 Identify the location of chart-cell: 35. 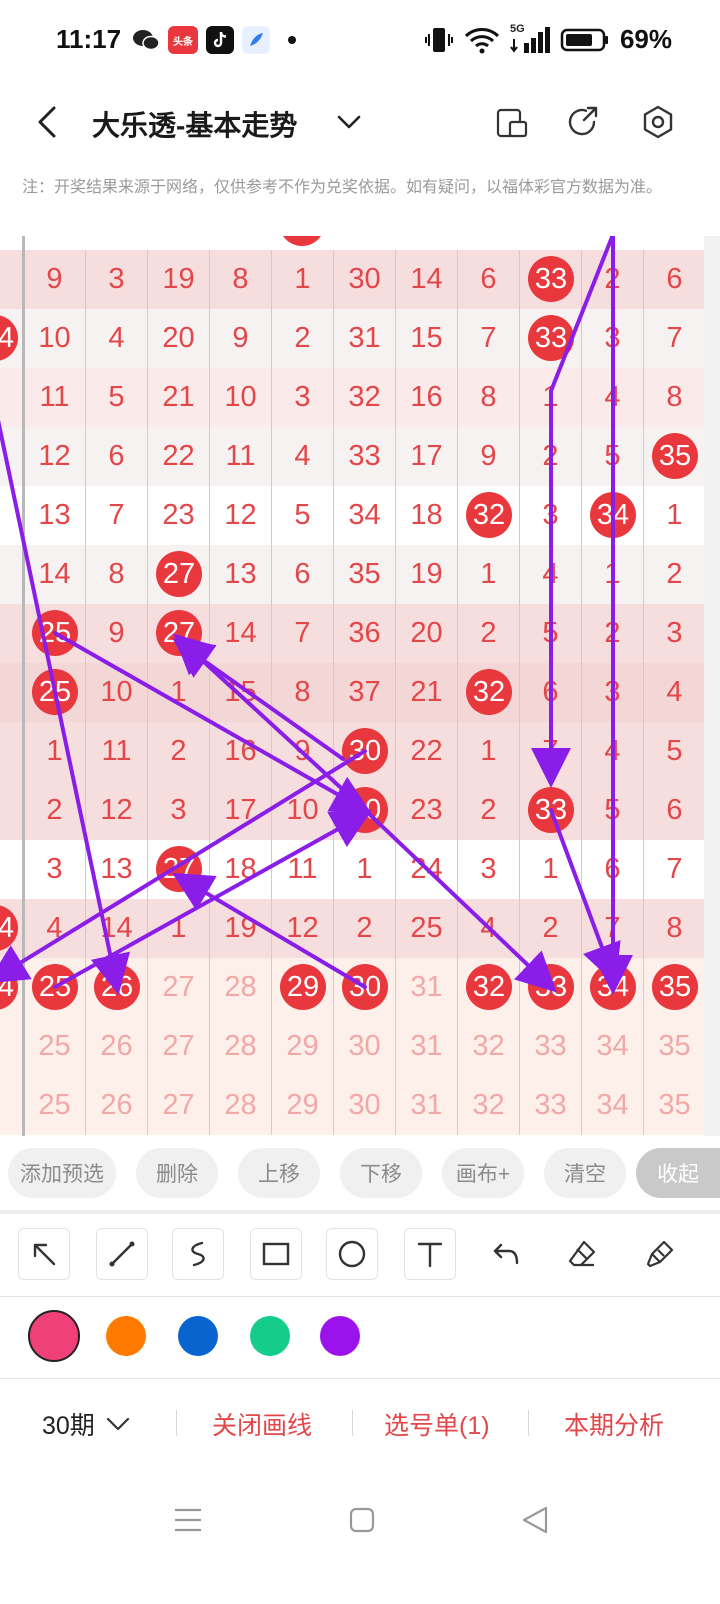
(674, 987).